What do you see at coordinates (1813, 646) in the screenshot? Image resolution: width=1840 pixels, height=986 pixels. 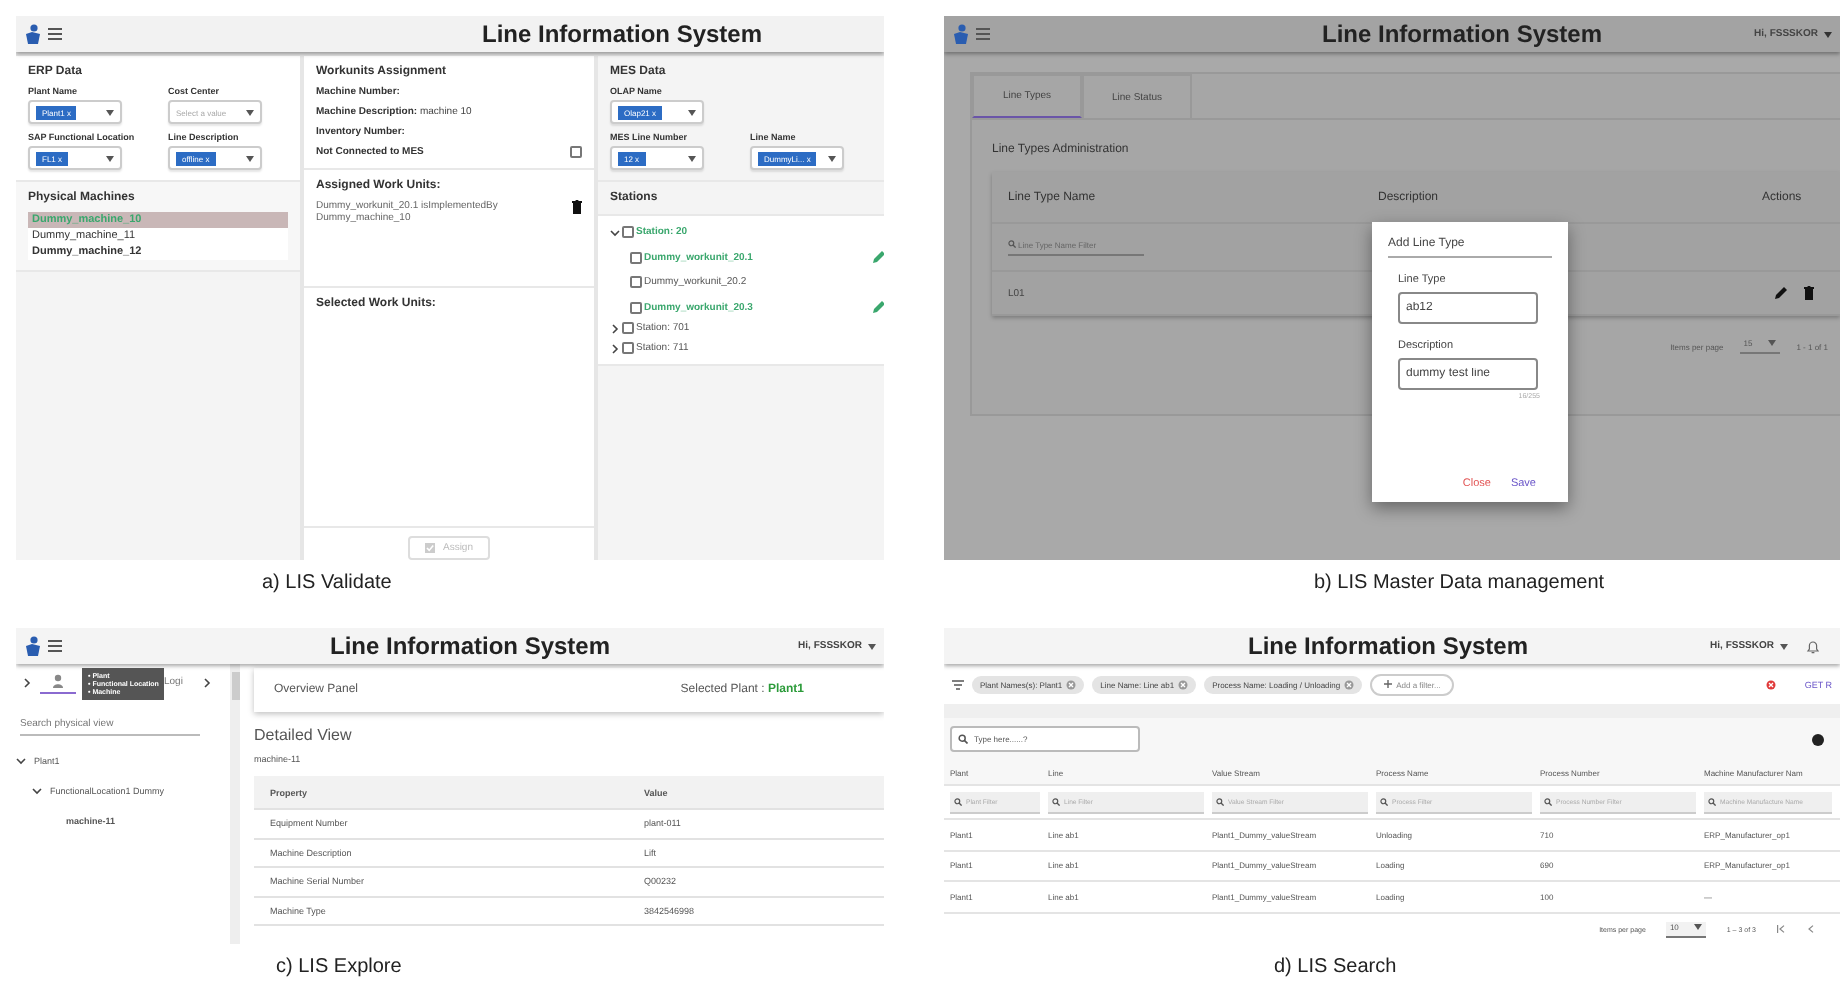 I see `bell-icon` at bounding box center [1813, 646].